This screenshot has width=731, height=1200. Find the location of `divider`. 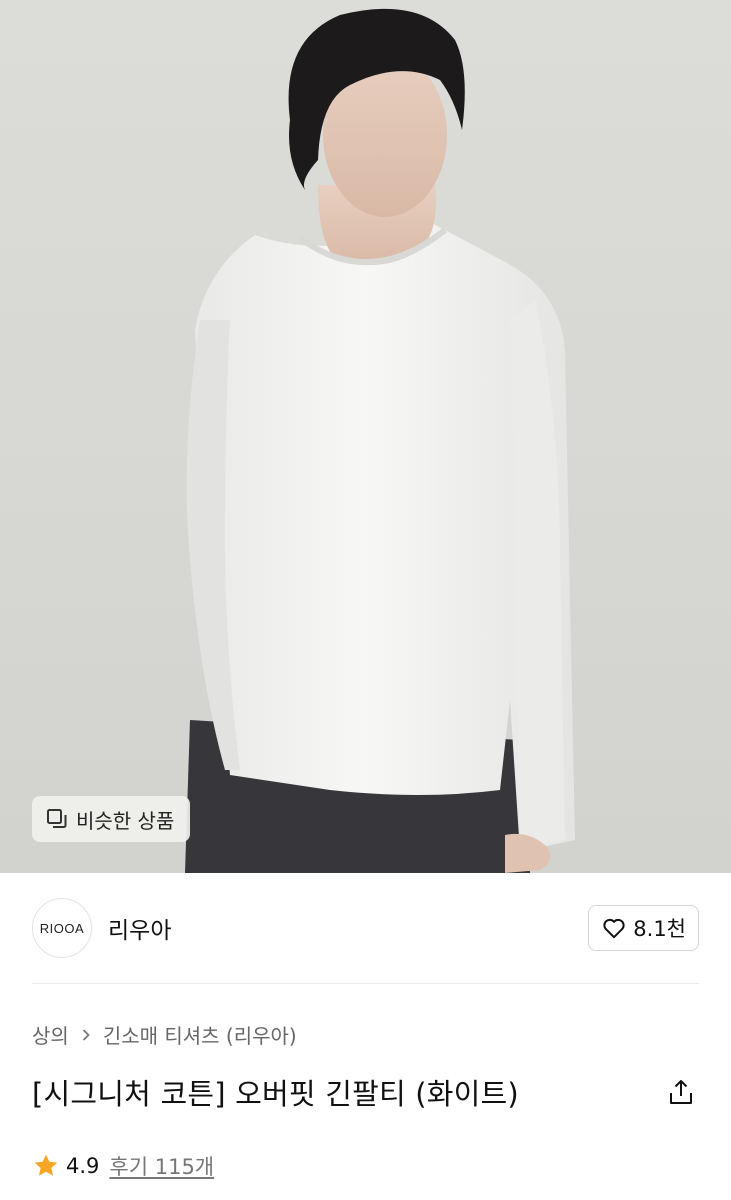

divider is located at coordinates (365, 983).